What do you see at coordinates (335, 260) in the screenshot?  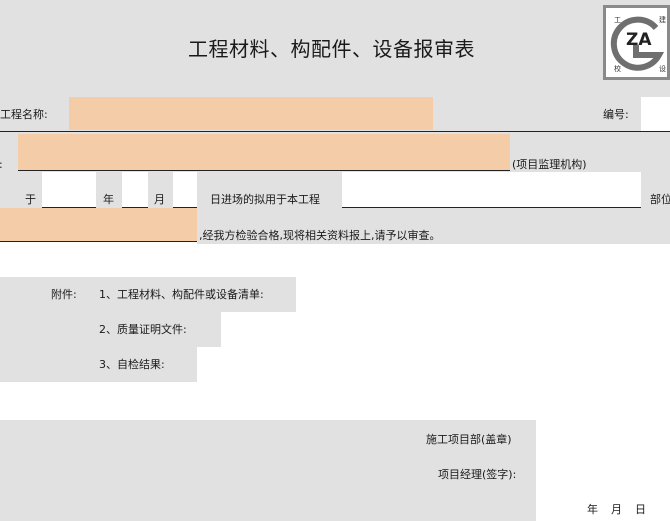 I see `gap-white` at bounding box center [335, 260].